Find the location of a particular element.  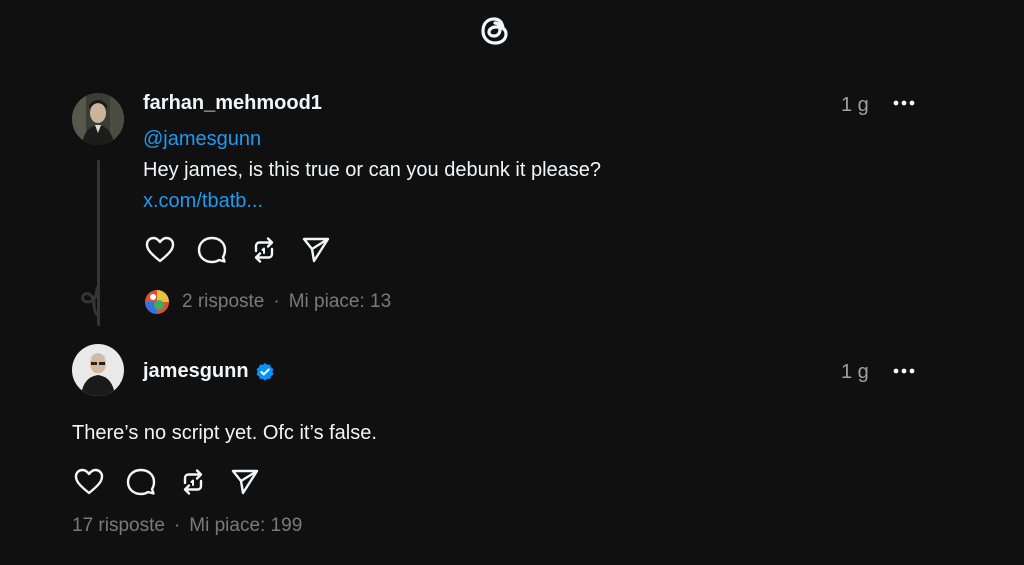

post-username: jamesgunn is located at coordinates (209, 371).